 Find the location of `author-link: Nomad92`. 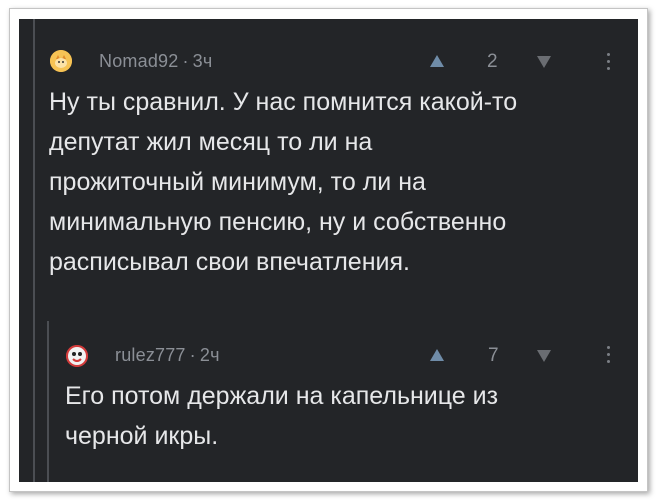

author-link: Nomad92 is located at coordinates (138, 61).